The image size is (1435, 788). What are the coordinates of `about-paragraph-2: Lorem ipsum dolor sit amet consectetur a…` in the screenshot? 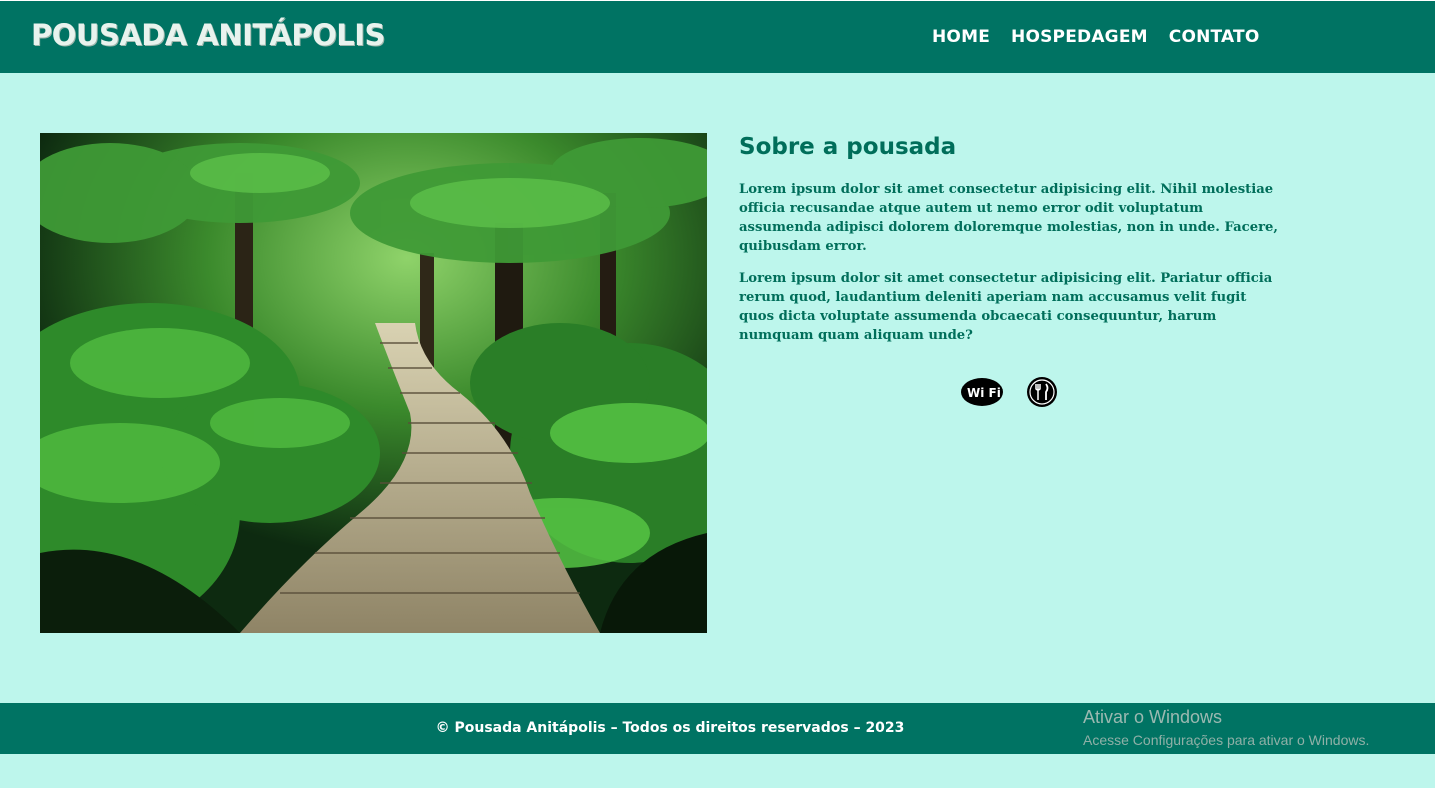 It's located at (1006, 307).